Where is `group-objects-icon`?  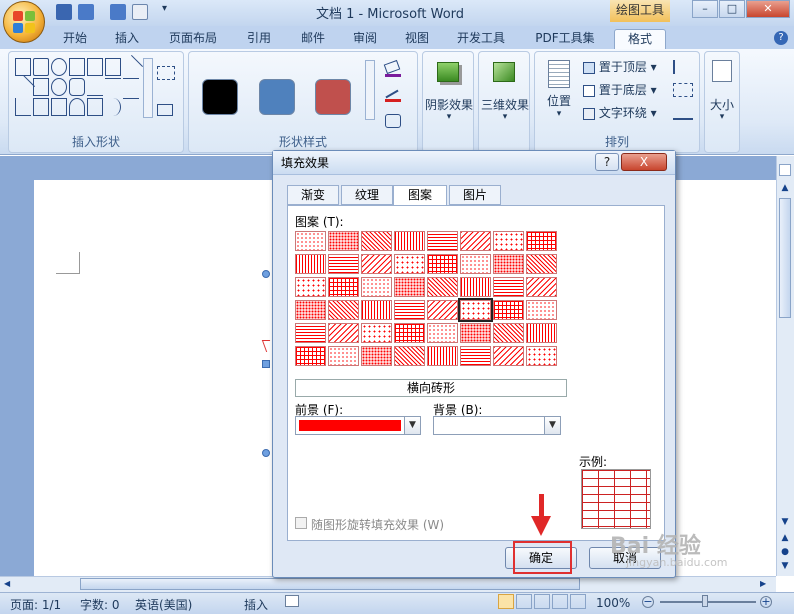 group-objects-icon is located at coordinates (683, 90).